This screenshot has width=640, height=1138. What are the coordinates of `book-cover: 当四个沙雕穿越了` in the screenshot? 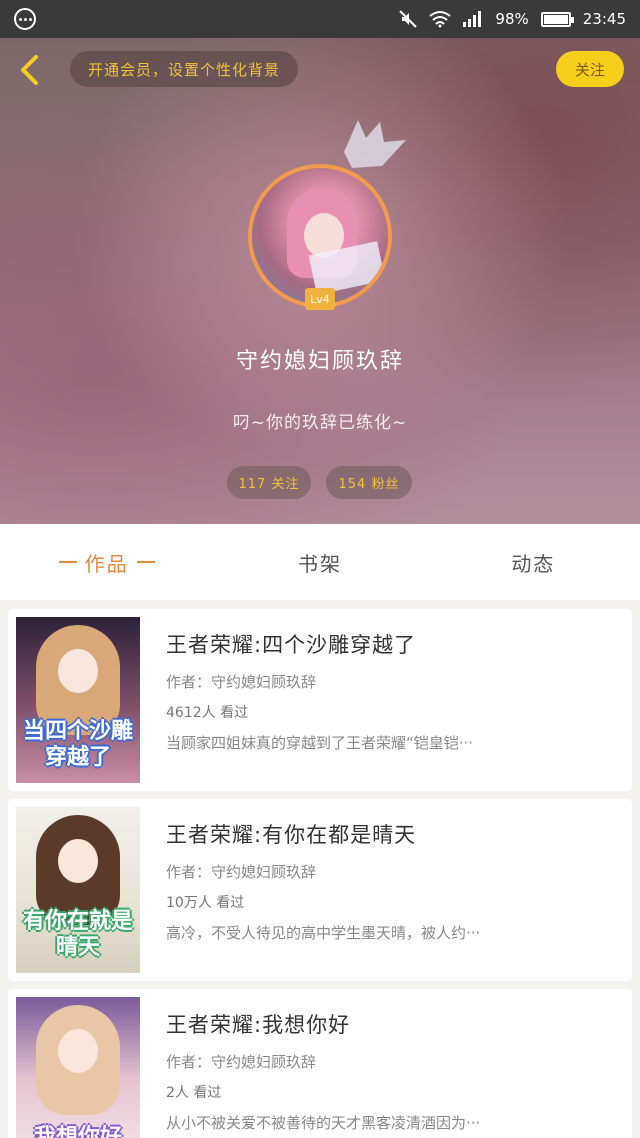 It's located at (78, 700).